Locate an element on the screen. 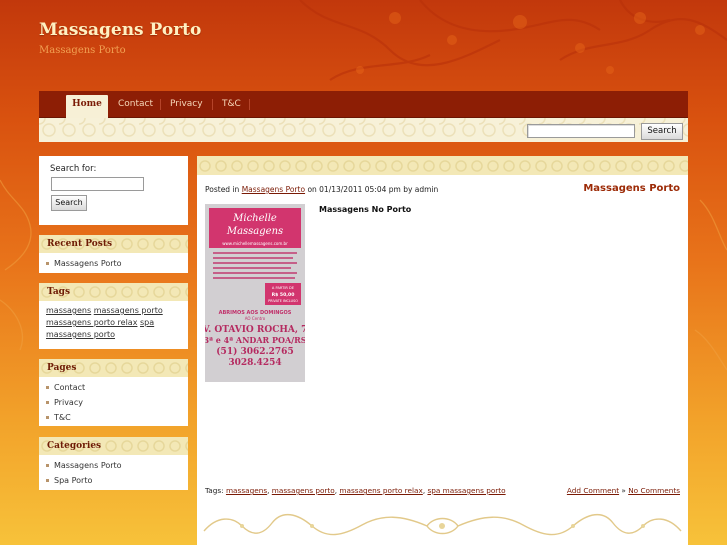 This screenshot has height=545, width=727. posted-in-label: Posted in is located at coordinates (222, 189).